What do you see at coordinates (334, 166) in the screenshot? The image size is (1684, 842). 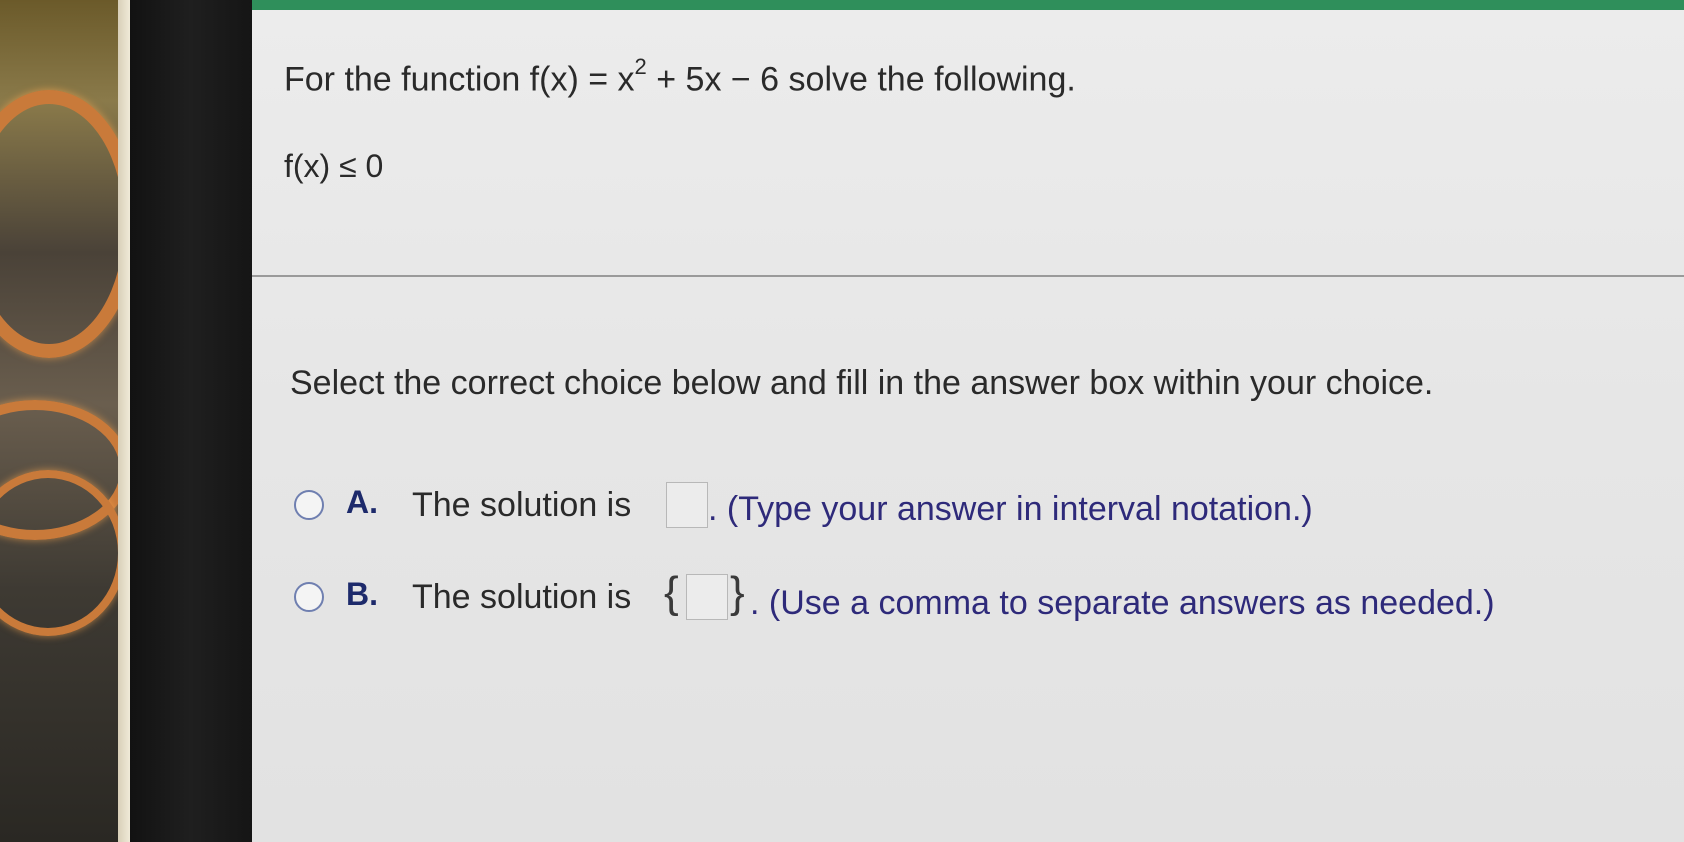 I see `inequality-text: f(x) ≤ 0` at bounding box center [334, 166].